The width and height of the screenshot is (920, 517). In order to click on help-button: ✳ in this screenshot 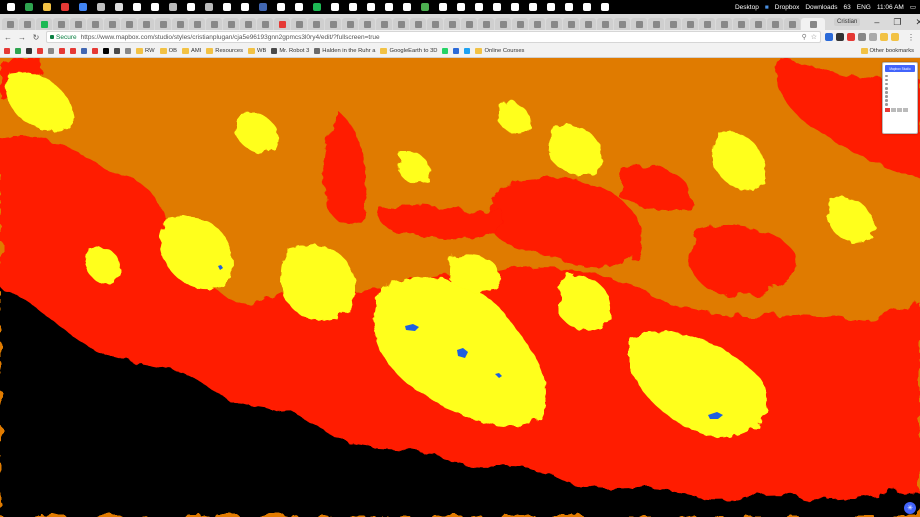, I will do `click(910, 508)`.